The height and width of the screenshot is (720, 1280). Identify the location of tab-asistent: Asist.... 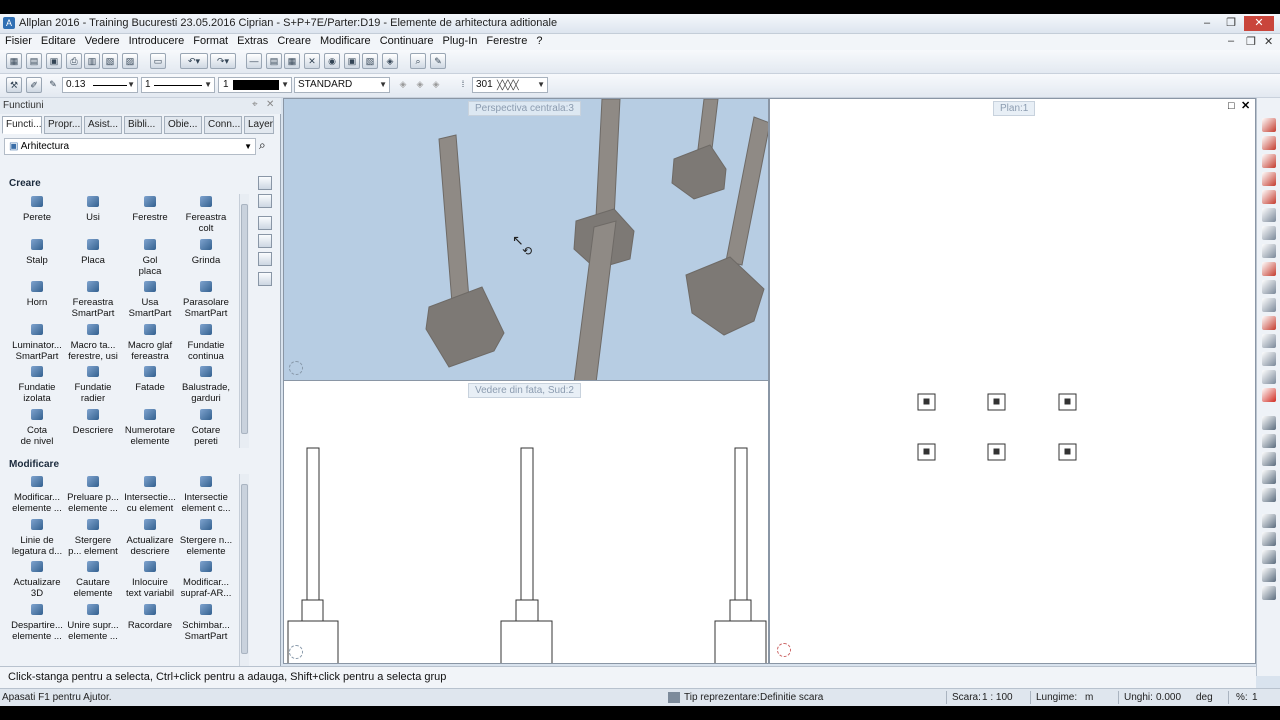
(103, 125).